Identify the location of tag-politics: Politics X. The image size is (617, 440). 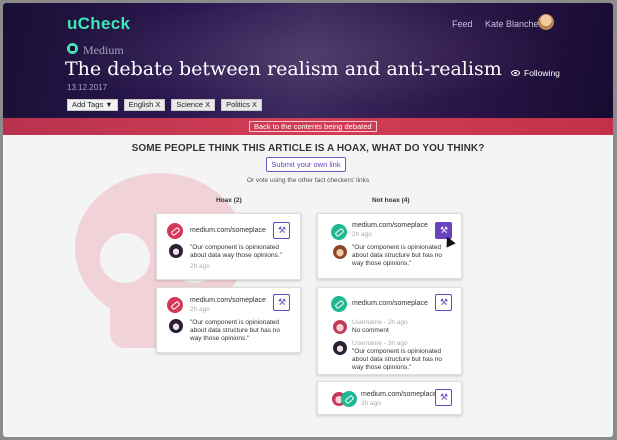
(241, 105).